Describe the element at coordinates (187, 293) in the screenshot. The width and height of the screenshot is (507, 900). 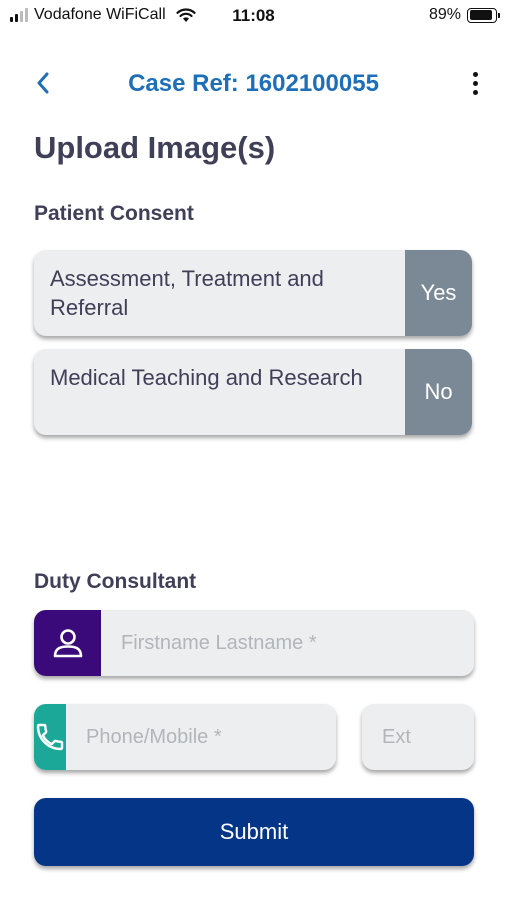
I see `consent-item-label: Assessment, Treatment and Referral` at that location.